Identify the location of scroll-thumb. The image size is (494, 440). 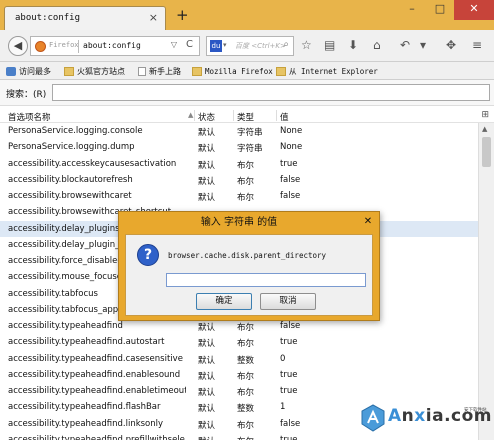
(486, 152).